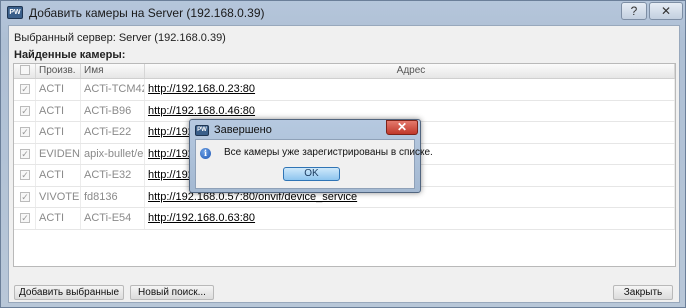  What do you see at coordinates (202, 130) in the screenshot?
I see `dialog-app-icon: PW` at bounding box center [202, 130].